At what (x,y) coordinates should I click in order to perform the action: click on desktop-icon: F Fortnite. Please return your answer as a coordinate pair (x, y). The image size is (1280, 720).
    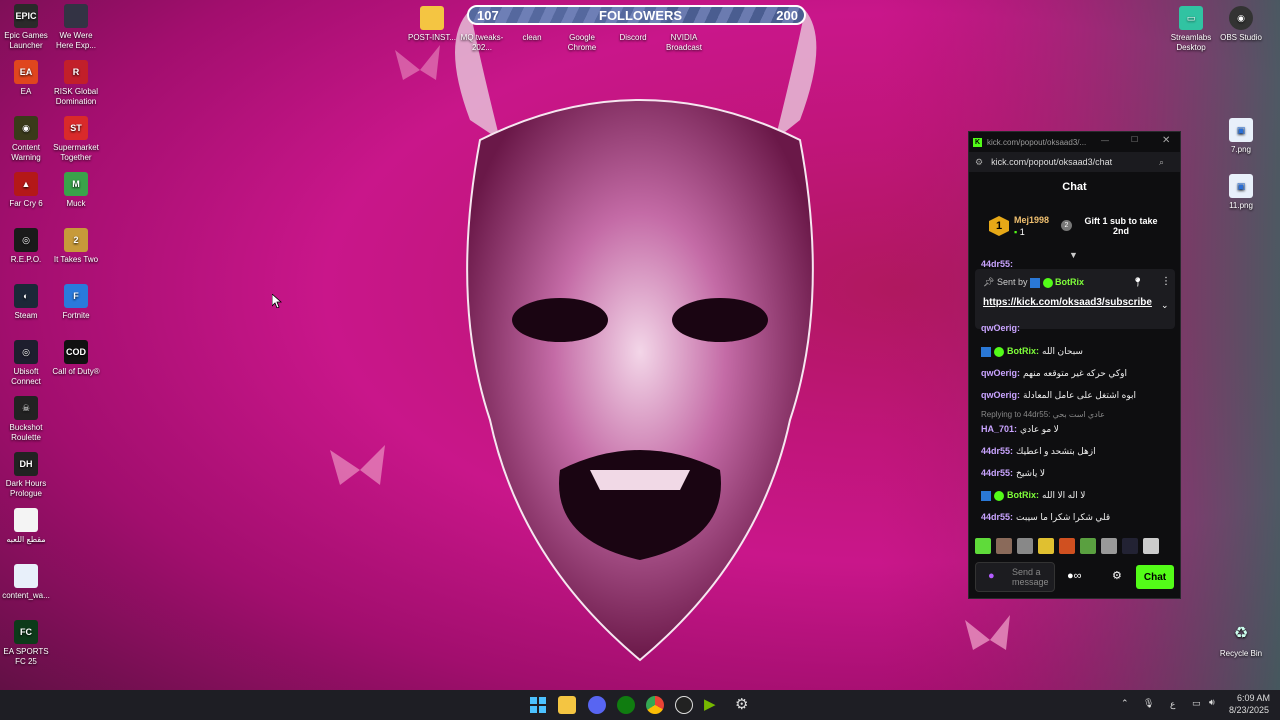
    Looking at the image, I should click on (76, 302).